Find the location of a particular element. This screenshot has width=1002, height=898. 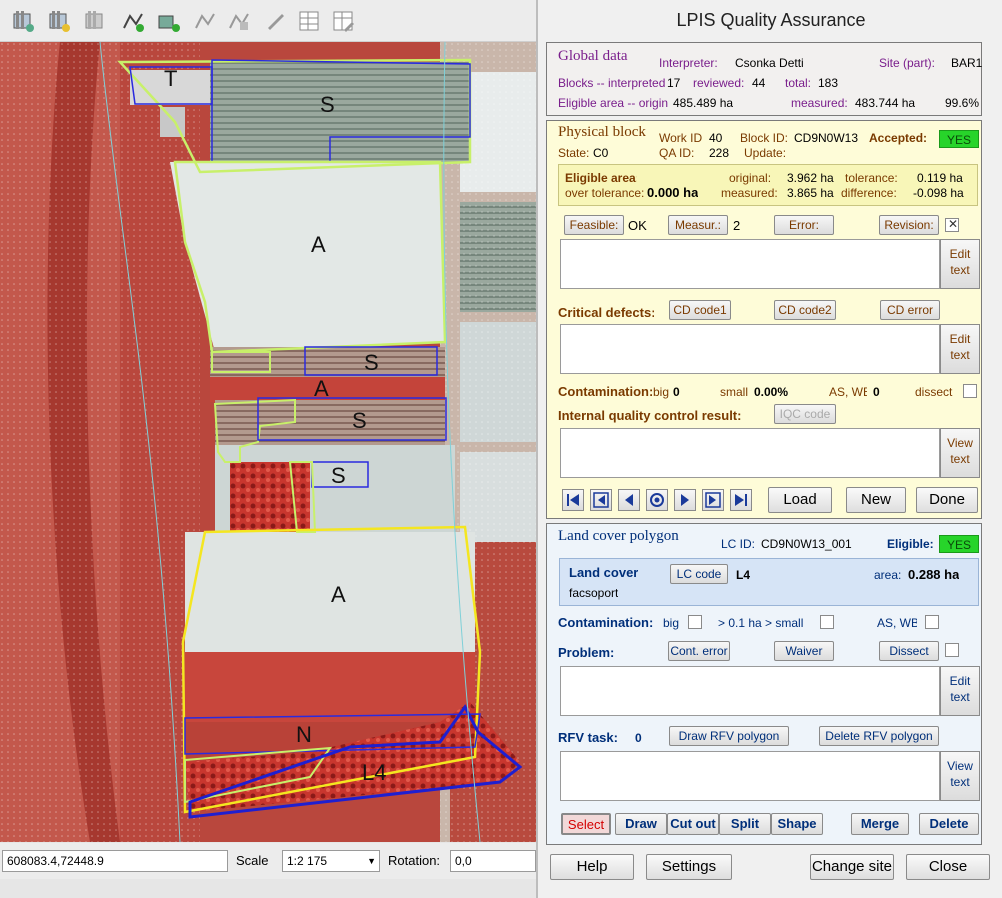

help-button: Help is located at coordinates (592, 867).